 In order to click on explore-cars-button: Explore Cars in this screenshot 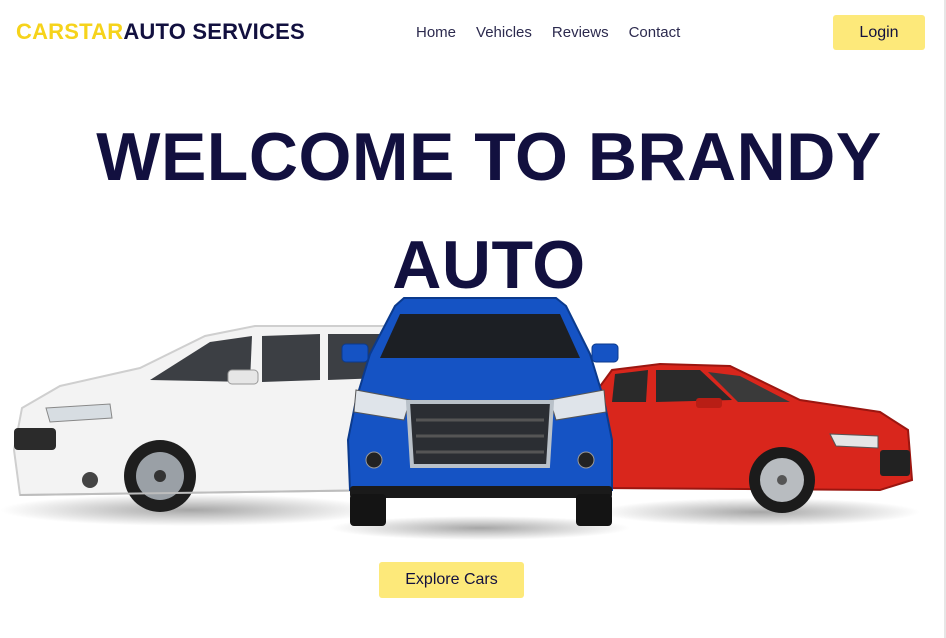, I will do `click(451, 580)`.